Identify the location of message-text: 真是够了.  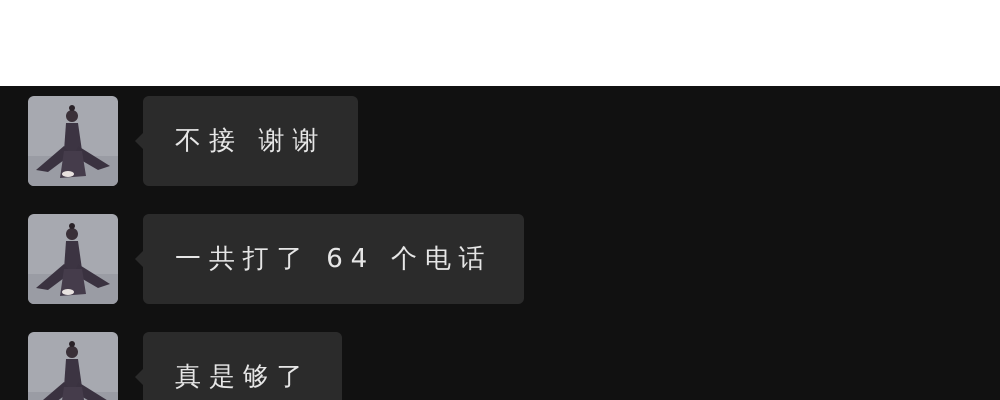
(242, 377).